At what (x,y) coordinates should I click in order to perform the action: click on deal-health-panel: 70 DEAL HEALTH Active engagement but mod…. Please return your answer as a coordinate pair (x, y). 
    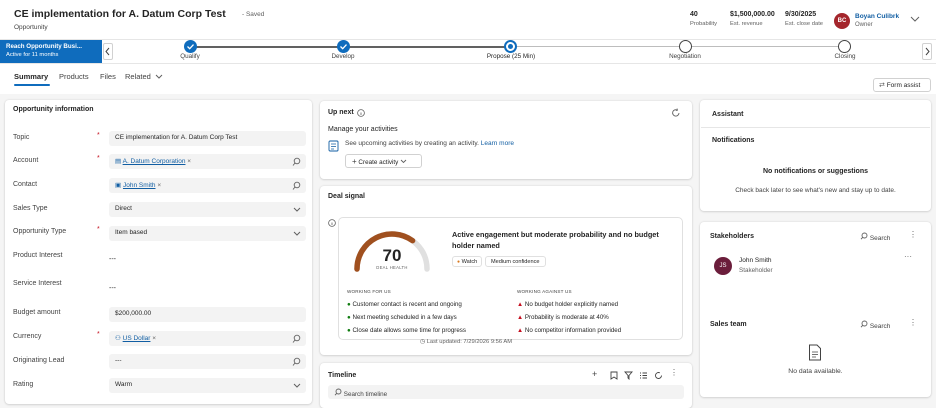
    Looking at the image, I should click on (510, 278).